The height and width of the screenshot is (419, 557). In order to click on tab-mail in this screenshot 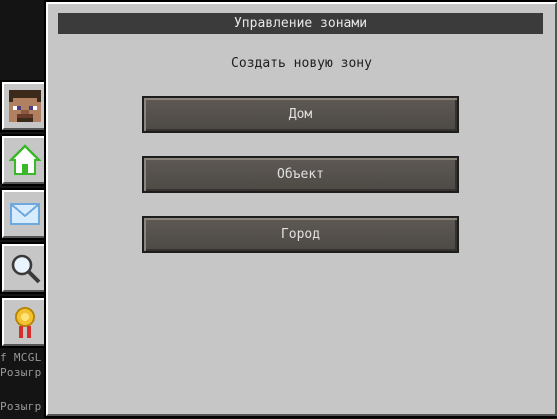, I will do `click(24, 214)`.